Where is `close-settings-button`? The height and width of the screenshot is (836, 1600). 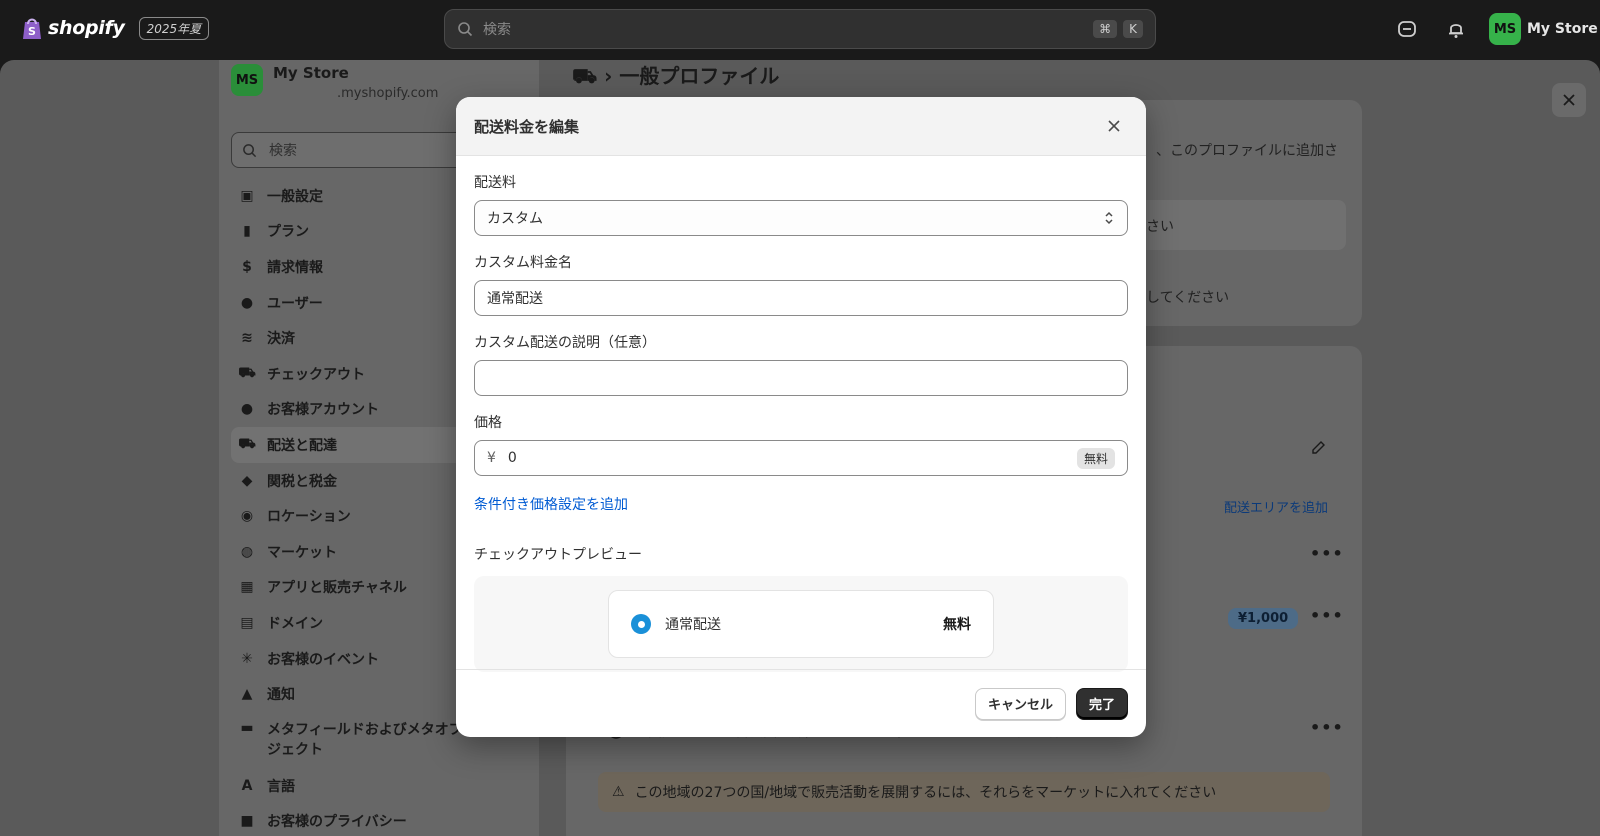
close-settings-button is located at coordinates (1569, 100).